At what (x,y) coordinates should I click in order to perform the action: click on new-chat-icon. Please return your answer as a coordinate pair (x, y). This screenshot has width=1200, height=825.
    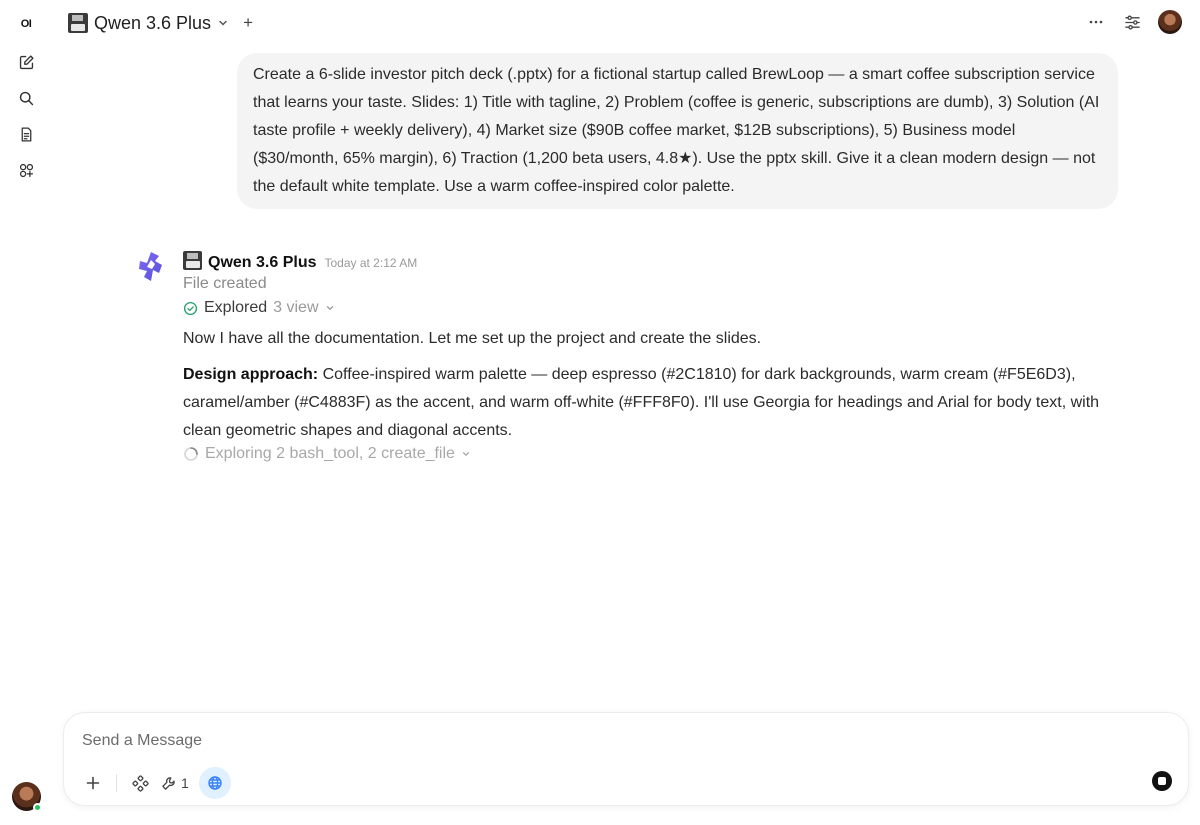
    Looking at the image, I should click on (26, 61).